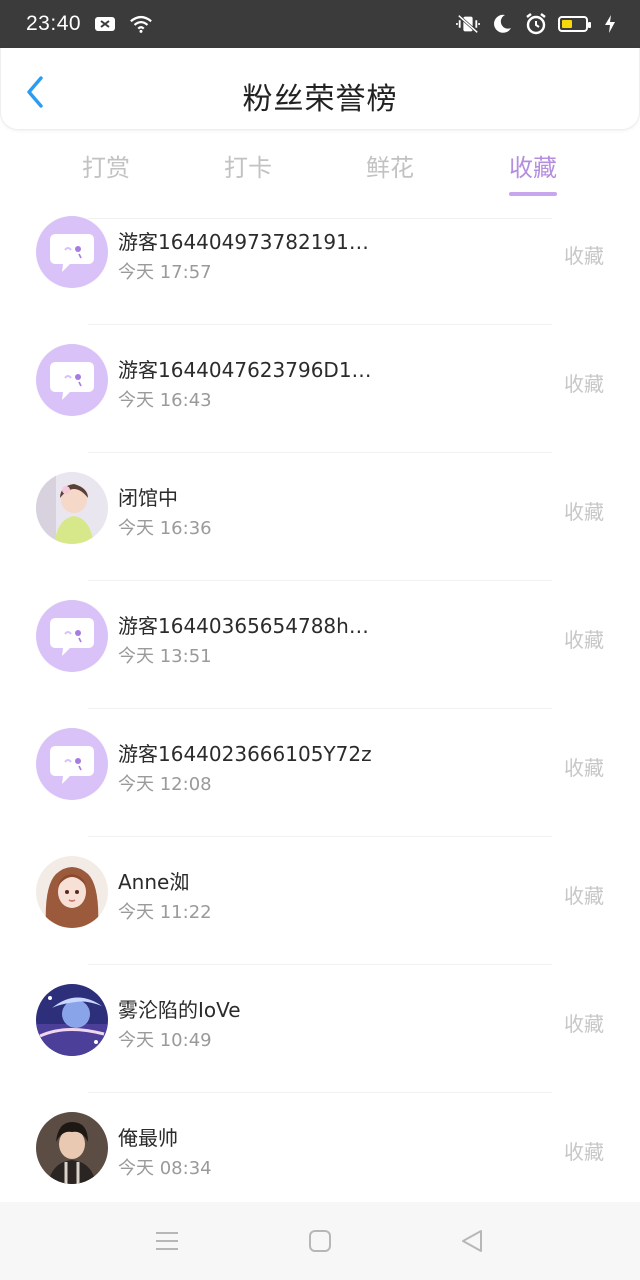 The width and height of the screenshot is (640, 1280). Describe the element at coordinates (248, 165) in the screenshot. I see `tab-checkin: 打卡` at that location.